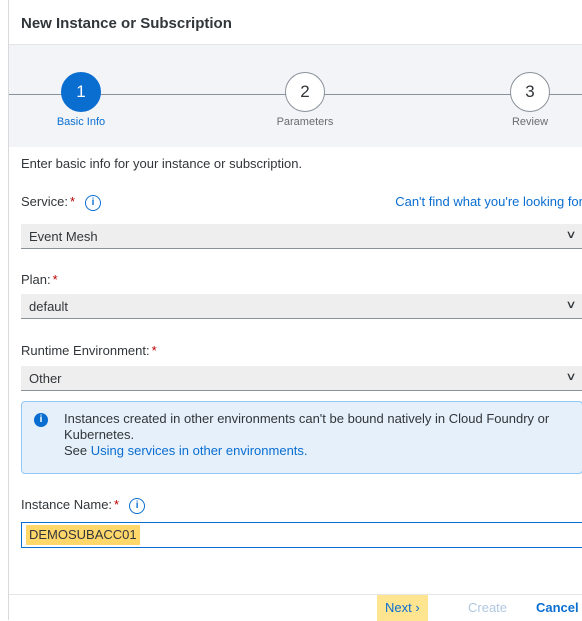 The width and height of the screenshot is (582, 621). What do you see at coordinates (295, 22) in the screenshot?
I see `dialog-header: New Instance or Subscription` at bounding box center [295, 22].